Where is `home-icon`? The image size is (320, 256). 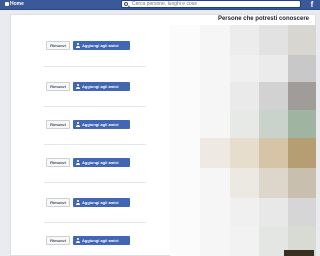 home-icon is located at coordinates (7, 3).